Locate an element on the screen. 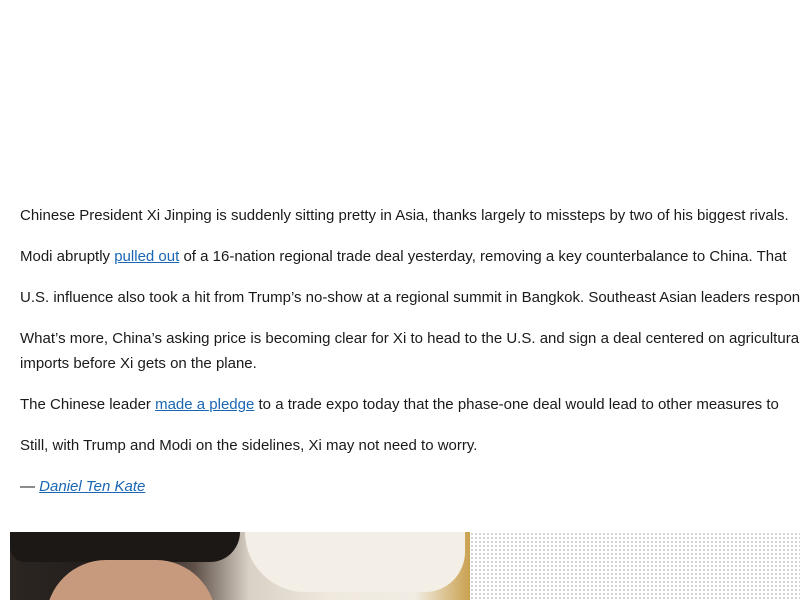 This screenshot has width=800, height=600. pulled-out-link: pulled out is located at coordinates (146, 256).